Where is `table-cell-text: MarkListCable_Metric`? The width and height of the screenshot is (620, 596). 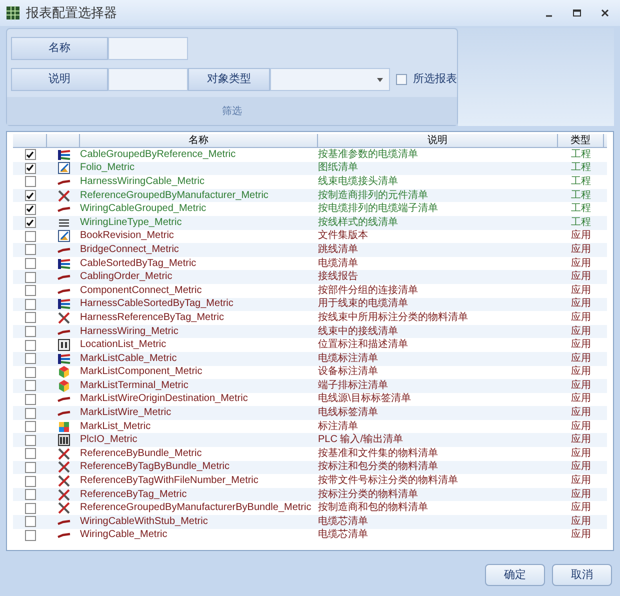
table-cell-text: MarkListCable_Metric is located at coordinates (129, 359).